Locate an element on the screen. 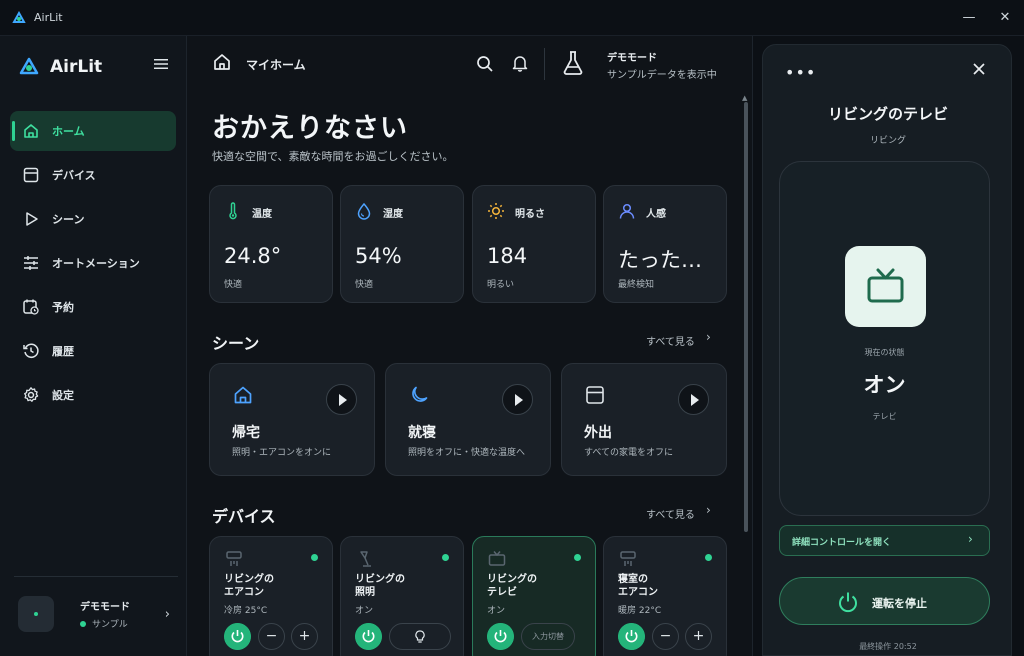 This screenshot has height=656, width=1024. sidebar-item-label: 履歴 is located at coordinates (63, 351).